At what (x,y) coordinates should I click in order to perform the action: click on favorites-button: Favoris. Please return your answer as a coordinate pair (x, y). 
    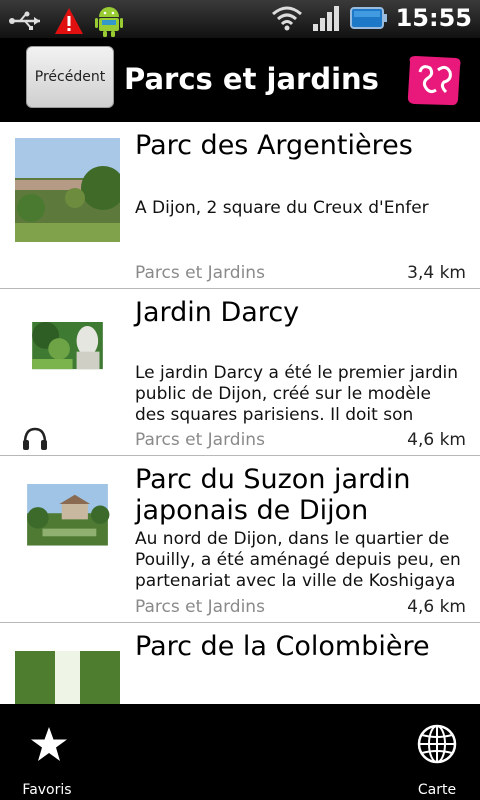
    Looking at the image, I should click on (51, 752).